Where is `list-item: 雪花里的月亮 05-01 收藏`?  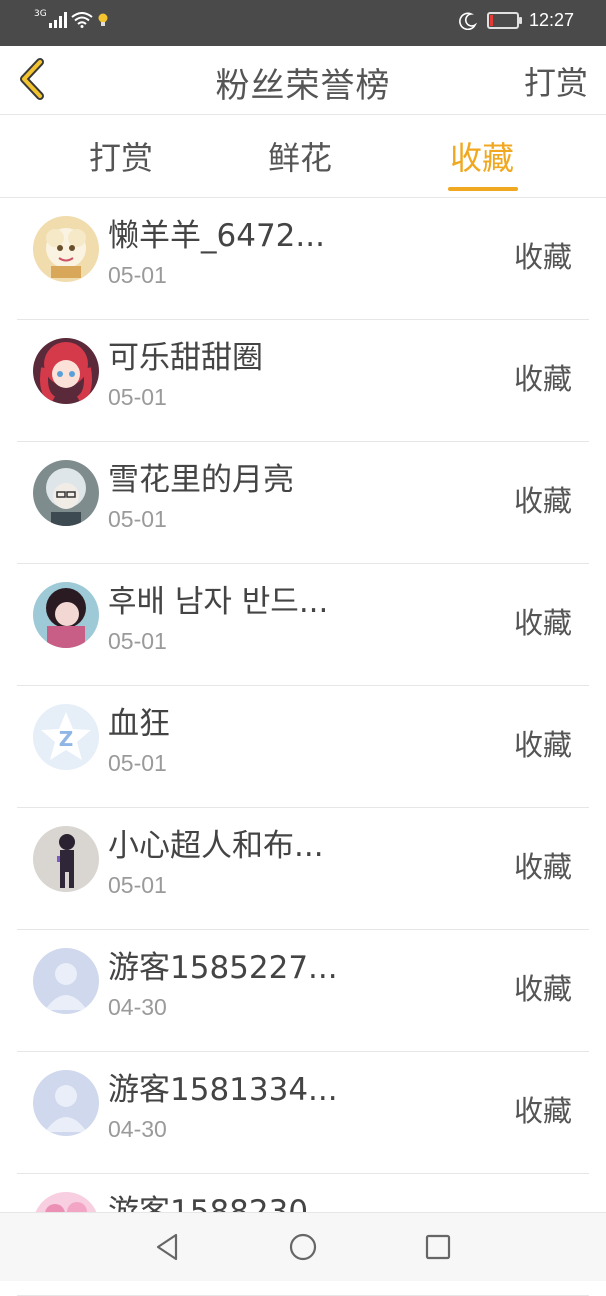 list-item: 雪花里的月亮 05-01 收藏 is located at coordinates (303, 503).